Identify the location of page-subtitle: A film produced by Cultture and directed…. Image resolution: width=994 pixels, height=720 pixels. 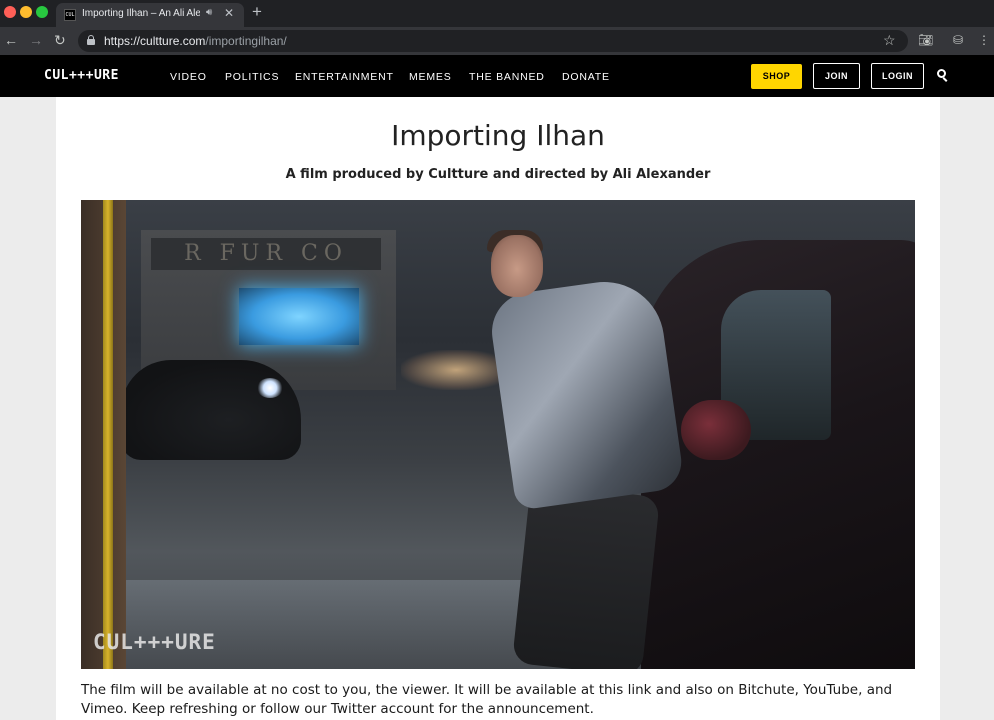
(498, 174).